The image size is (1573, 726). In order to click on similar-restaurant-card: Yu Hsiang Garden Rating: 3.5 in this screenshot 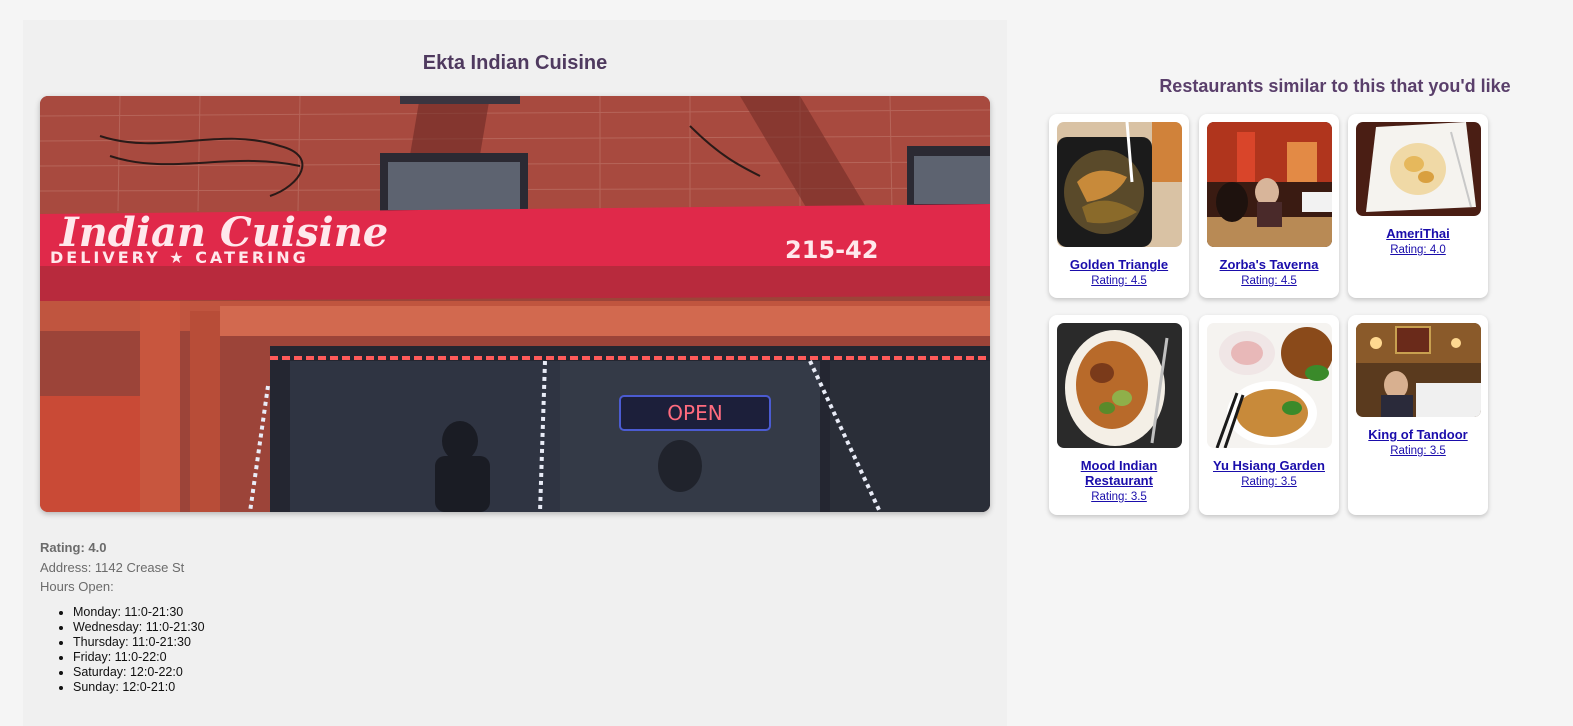, I will do `click(1269, 415)`.